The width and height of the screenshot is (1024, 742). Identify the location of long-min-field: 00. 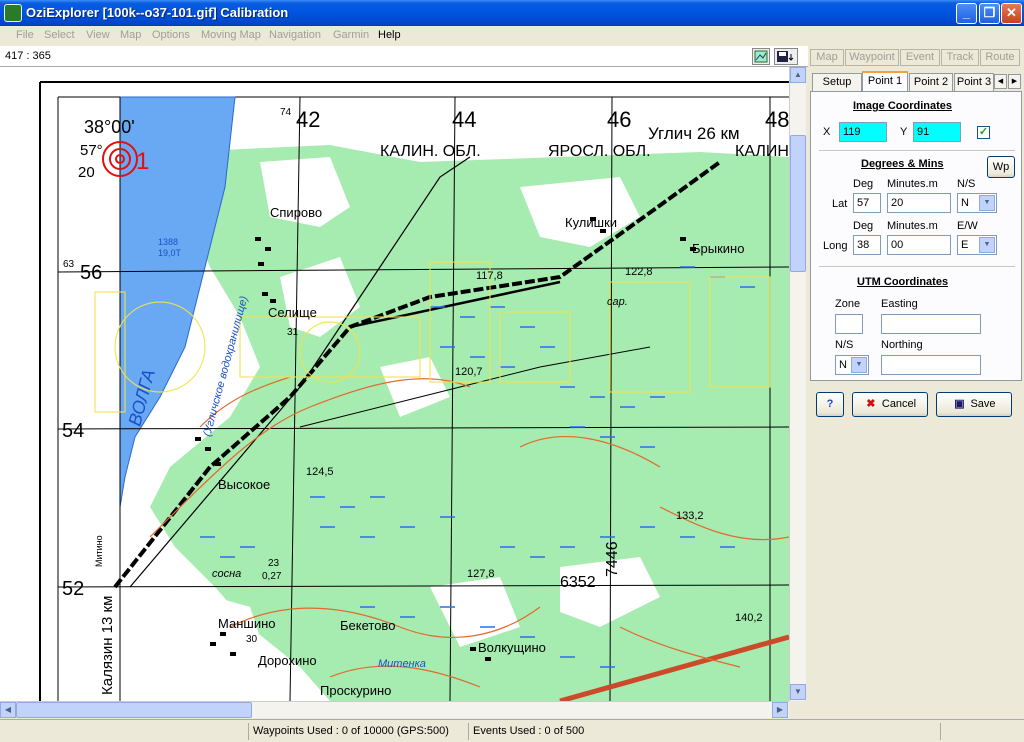
(919, 245).